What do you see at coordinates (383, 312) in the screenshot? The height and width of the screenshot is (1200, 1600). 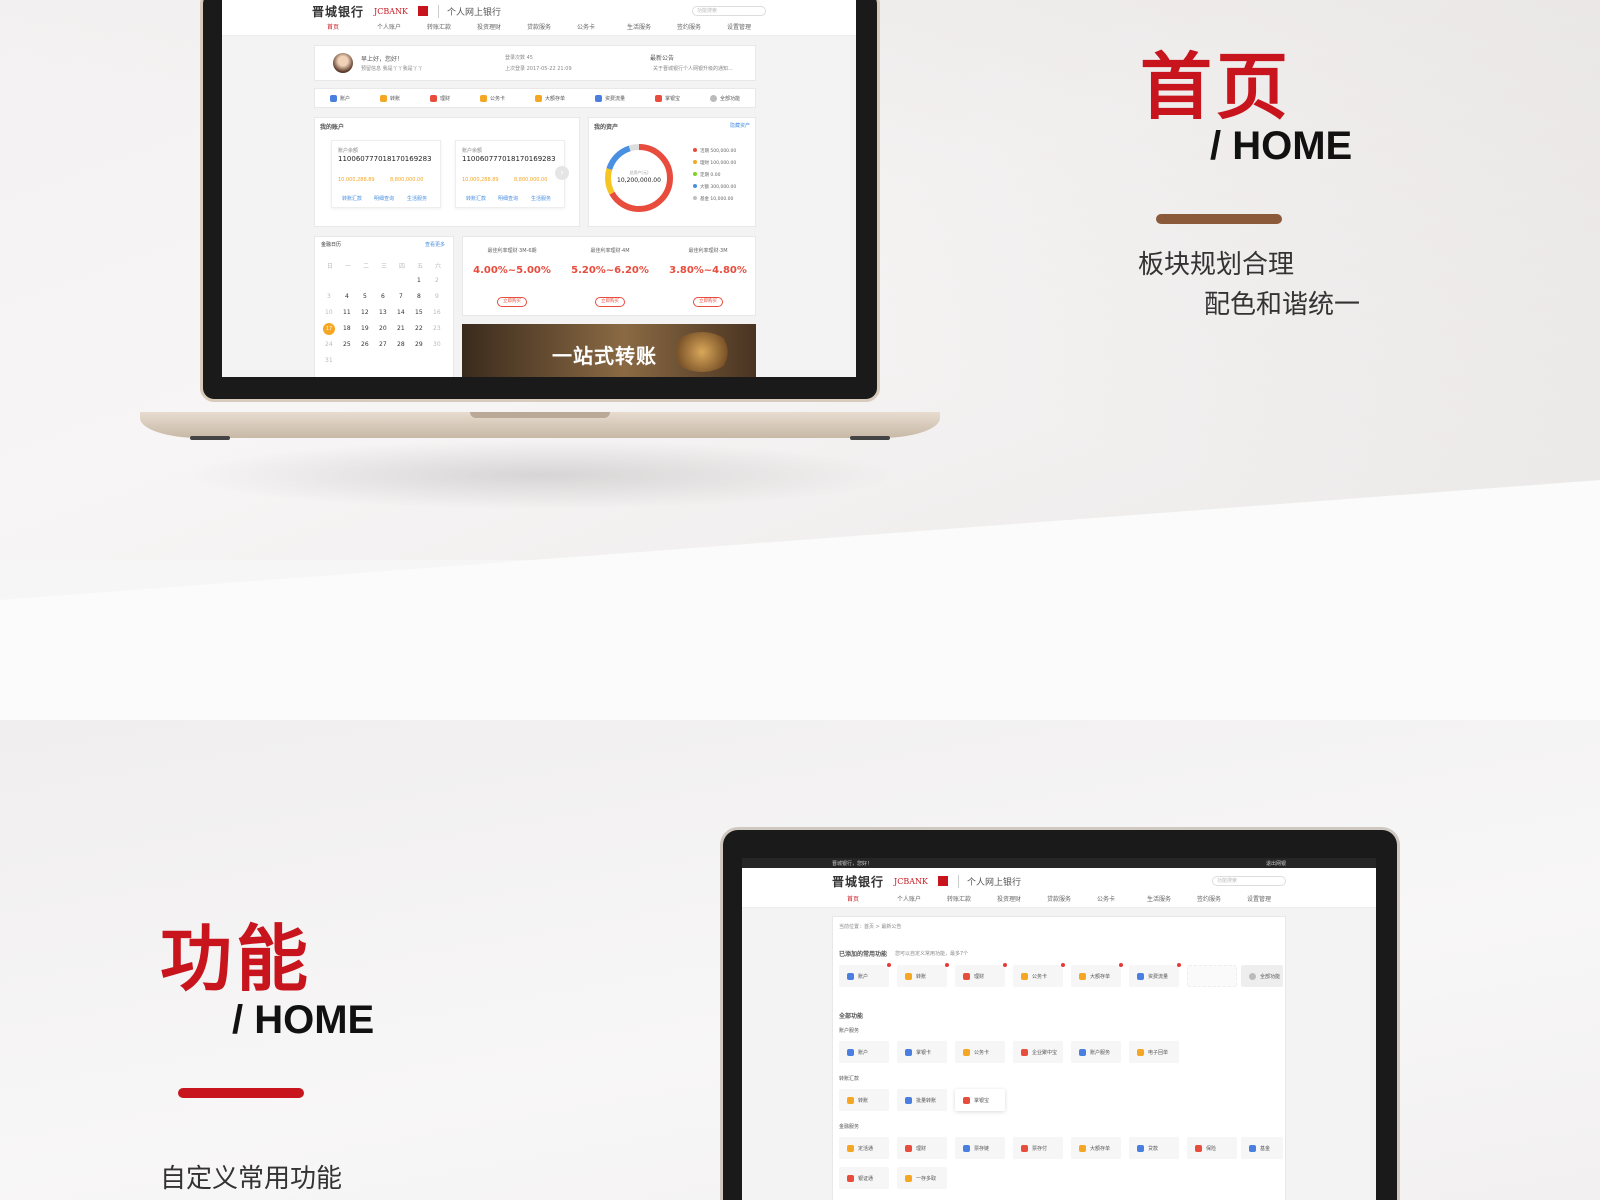 I see `day: 13` at bounding box center [383, 312].